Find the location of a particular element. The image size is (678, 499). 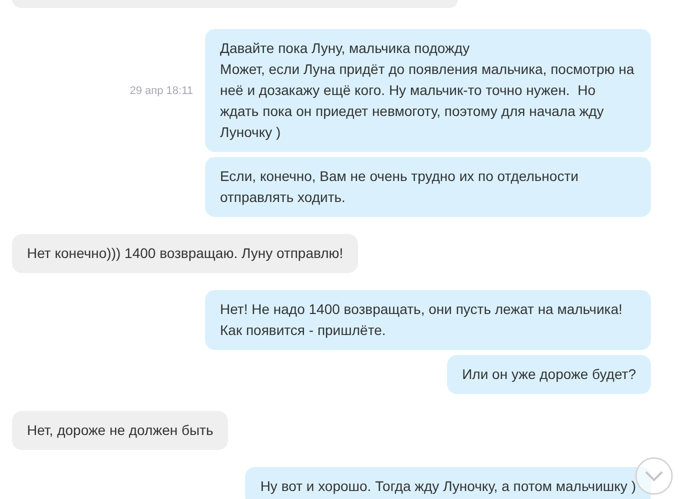

message-bubble: Или он уже дороже будет? is located at coordinates (549, 374).